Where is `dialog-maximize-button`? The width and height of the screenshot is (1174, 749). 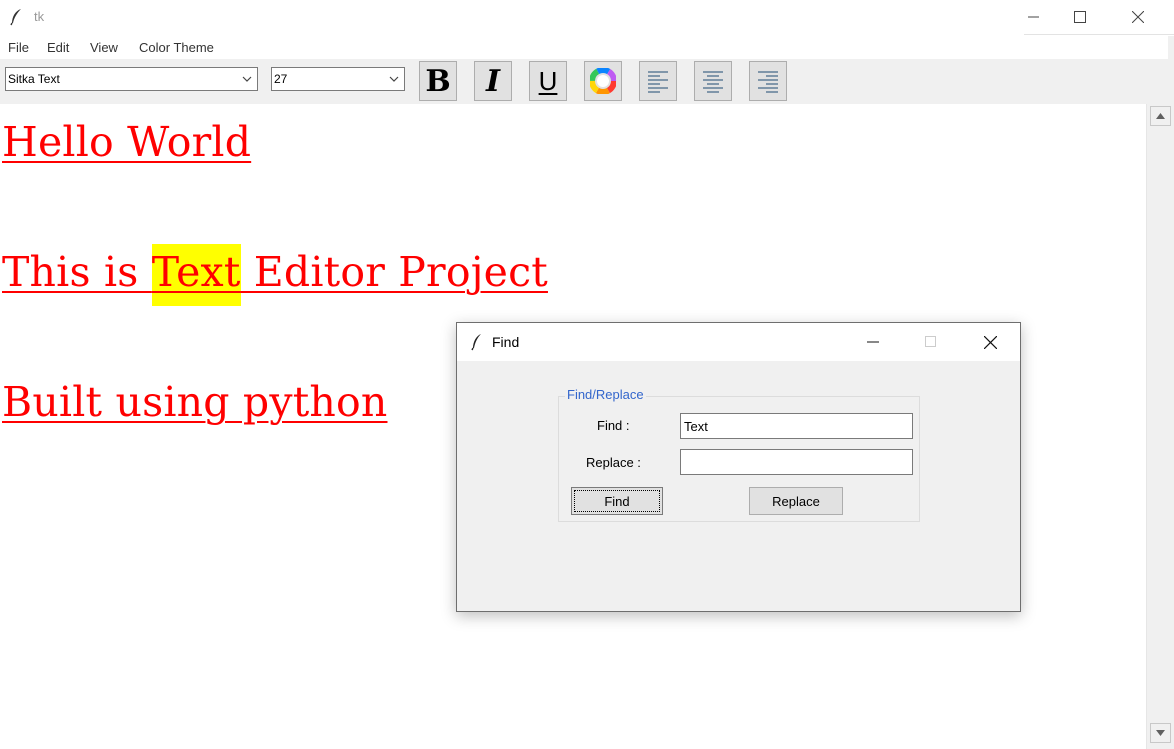 dialog-maximize-button is located at coordinates (931, 342).